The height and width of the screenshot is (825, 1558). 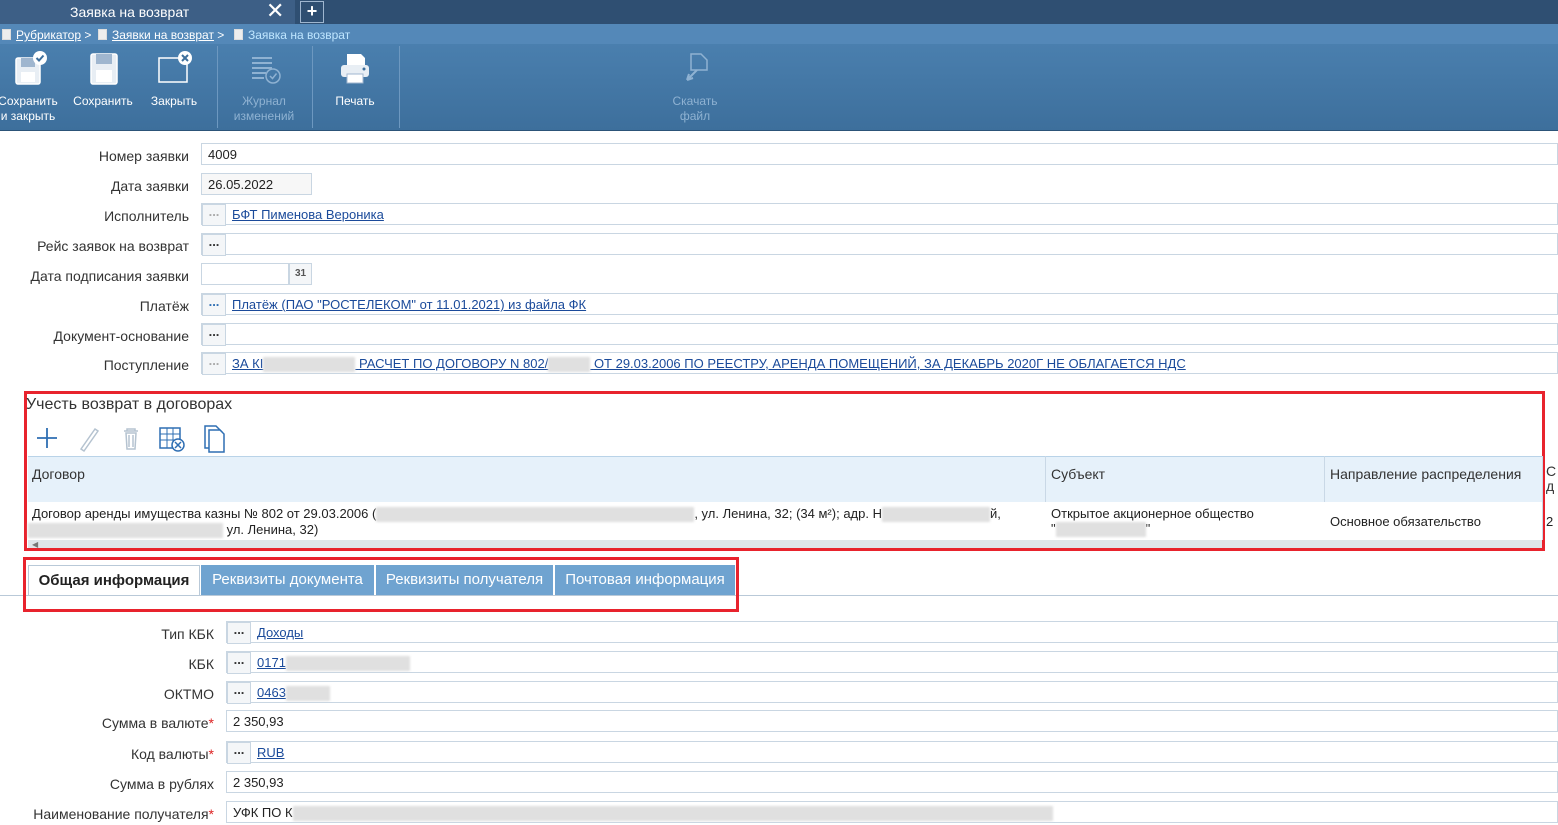 What do you see at coordinates (1405, 521) in the screenshot?
I see `cell-direction: Основное обязательство` at bounding box center [1405, 521].